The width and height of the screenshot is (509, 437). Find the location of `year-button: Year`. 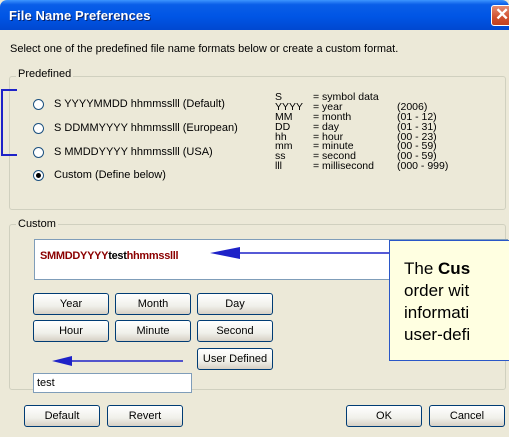

year-button: Year is located at coordinates (71, 304).